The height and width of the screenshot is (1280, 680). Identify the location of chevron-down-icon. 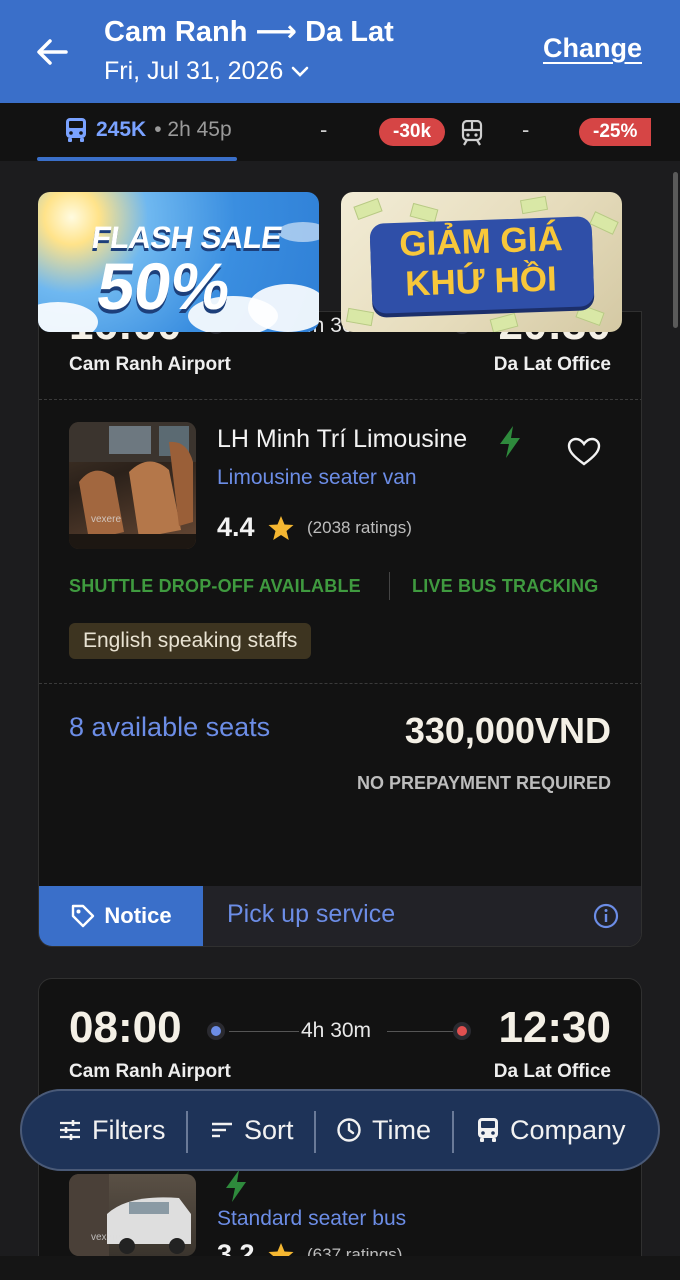
(300, 71).